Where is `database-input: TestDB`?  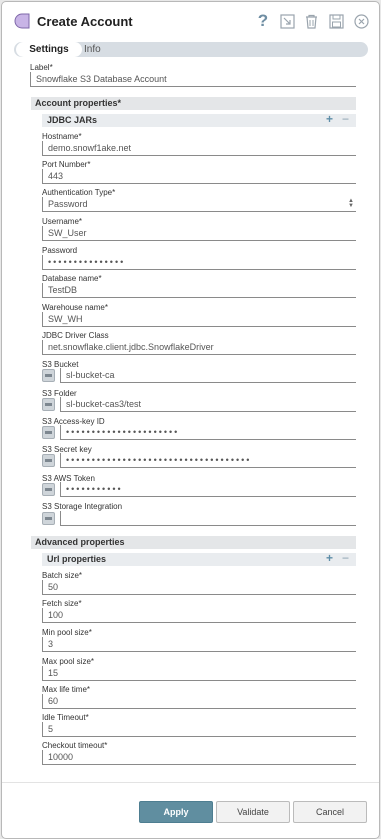
database-input: TestDB is located at coordinates (199, 290).